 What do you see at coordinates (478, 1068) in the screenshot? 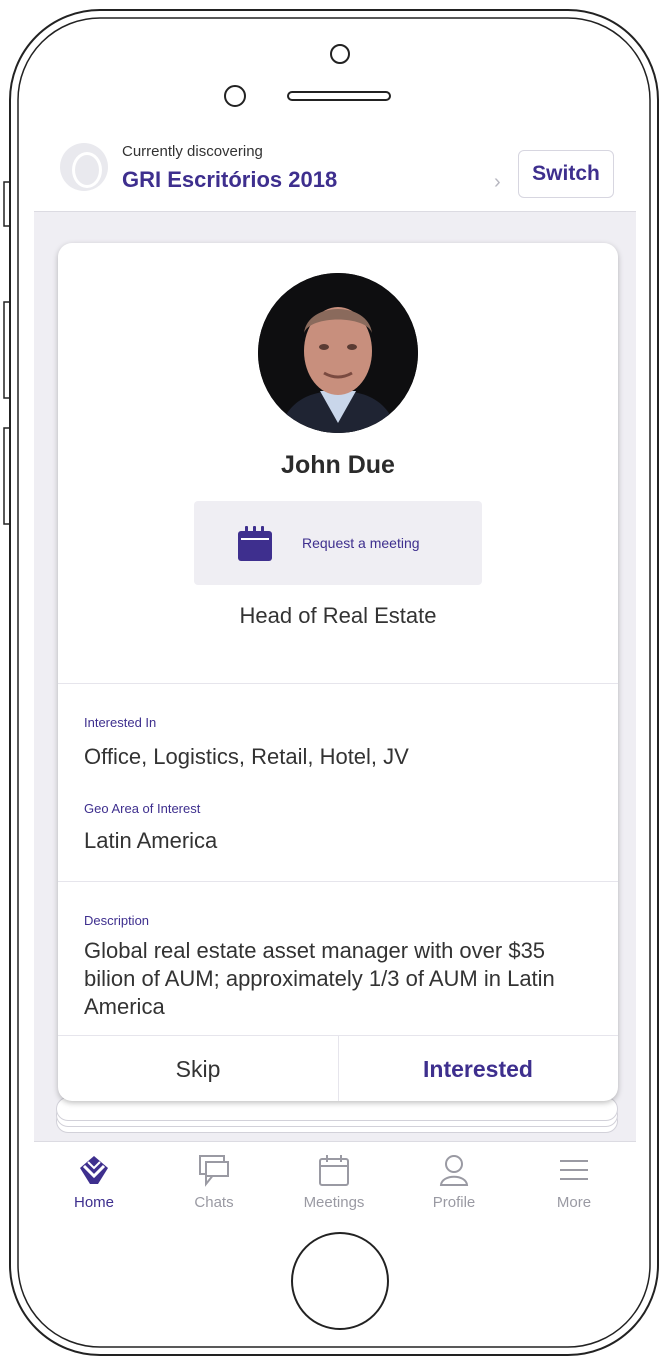
I see `interested-button: Interested` at bounding box center [478, 1068].